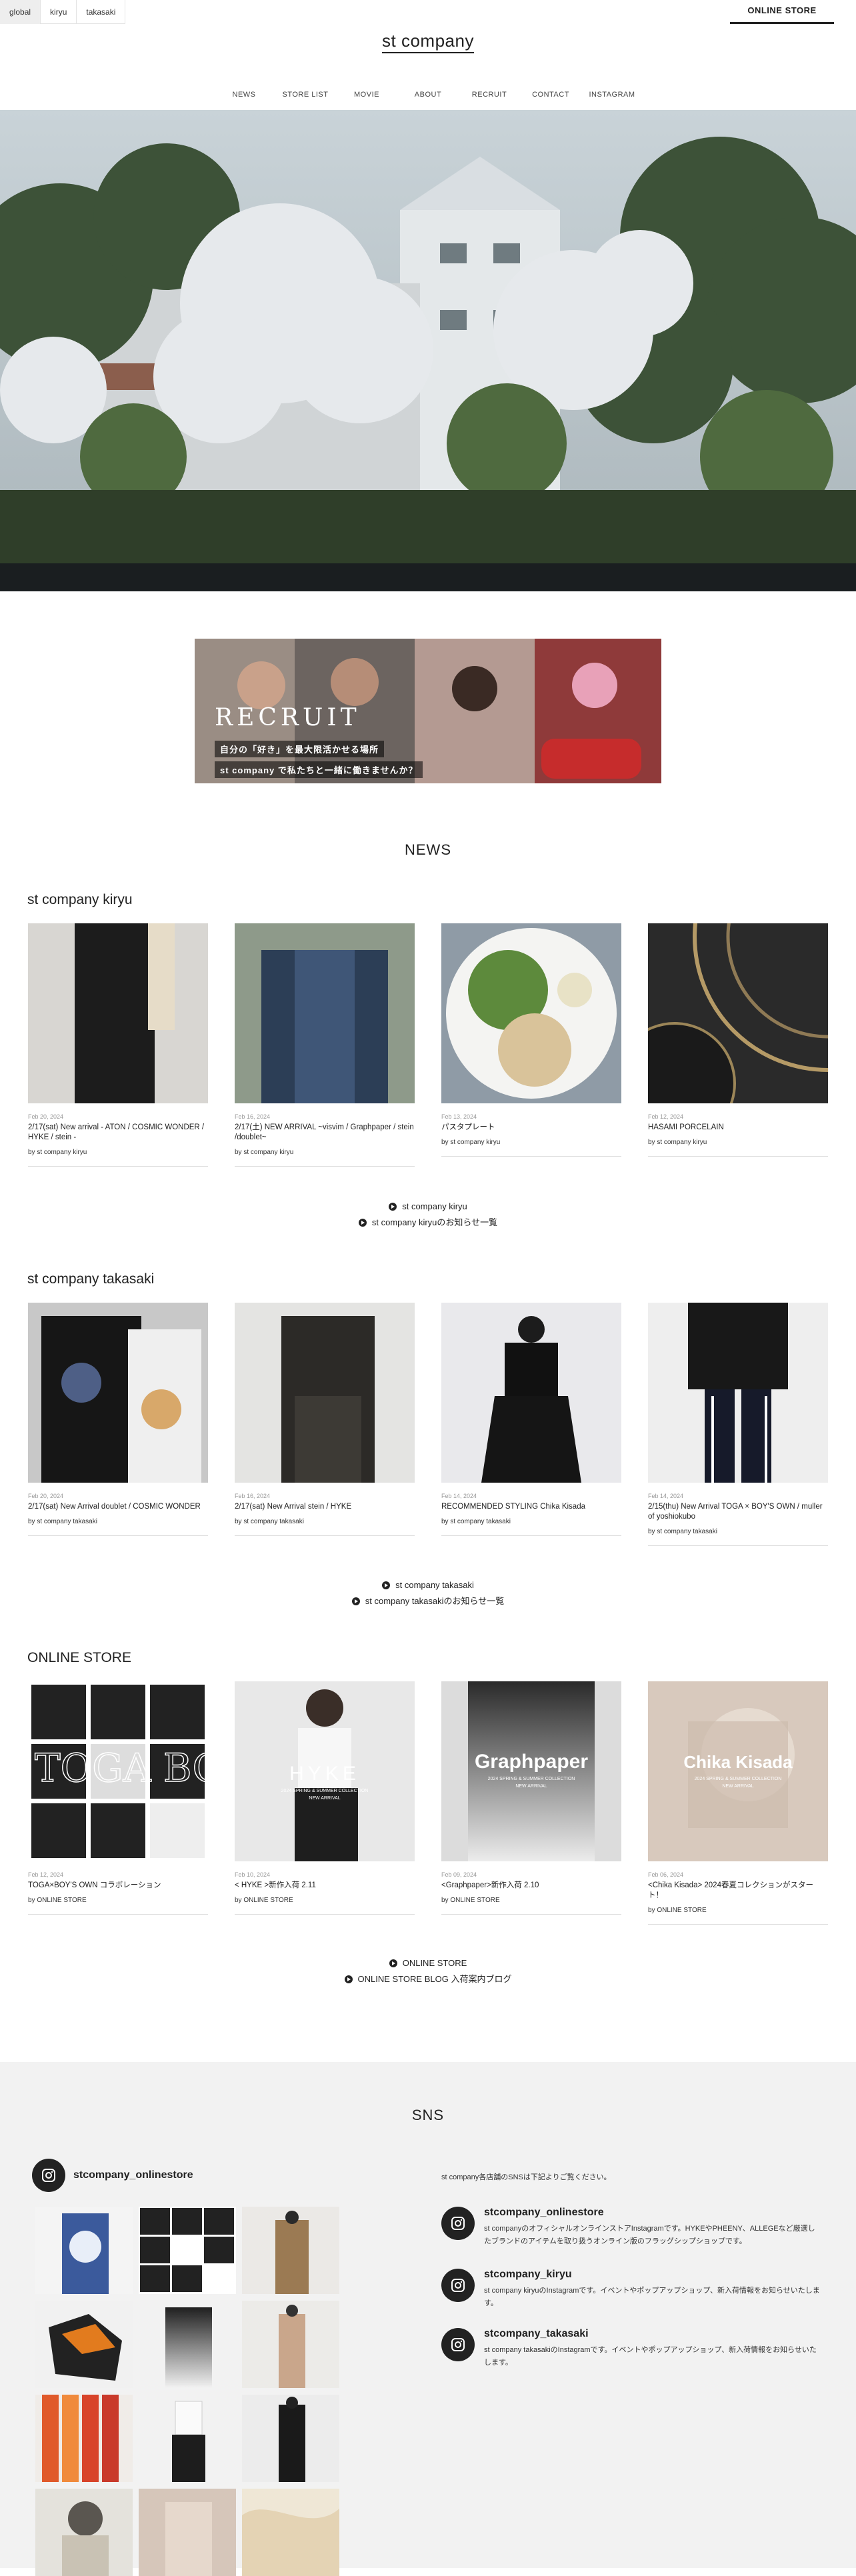 The height and width of the screenshot is (2576, 856). I want to click on store-tab-global: global, so click(20, 12).